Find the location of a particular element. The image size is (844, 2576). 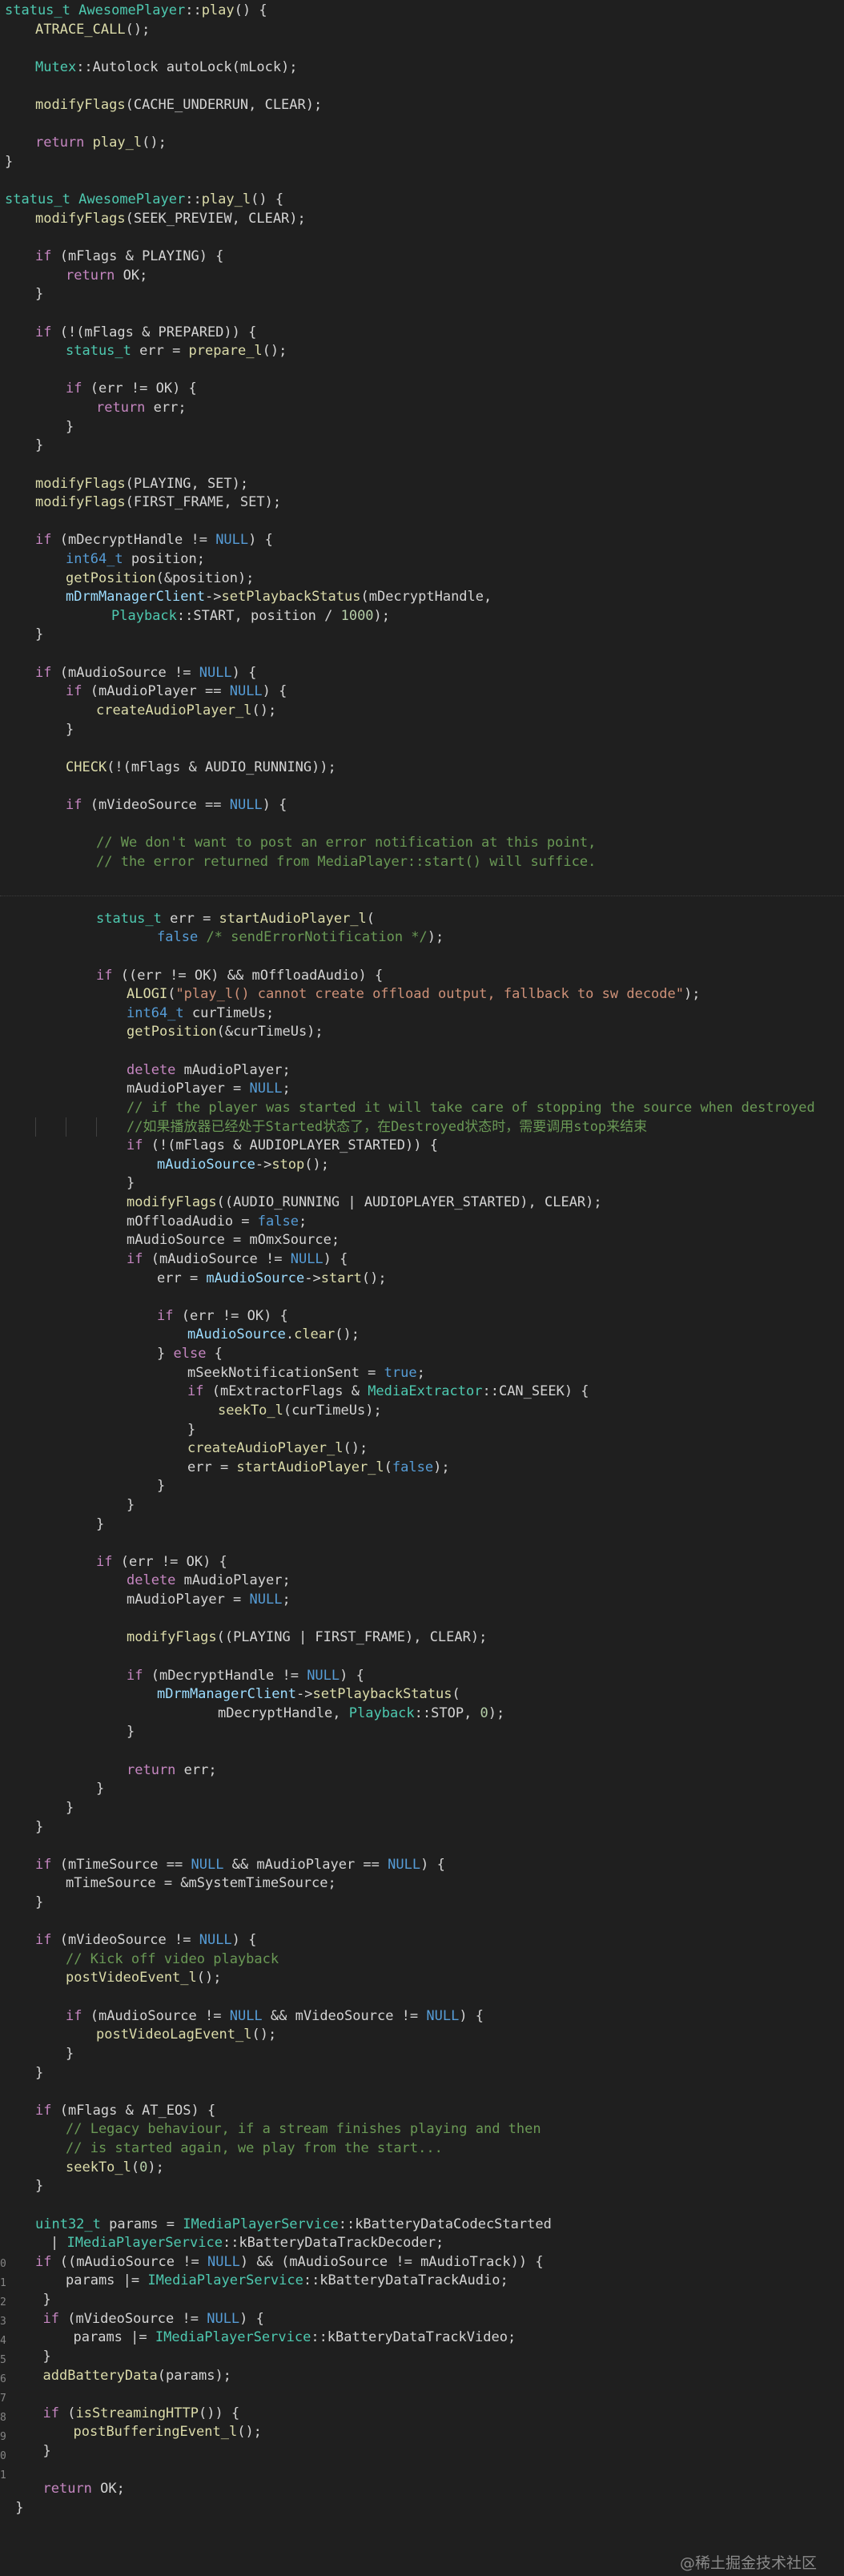

code-line: if (mVideoSource == NULL) { is located at coordinates (176, 805).